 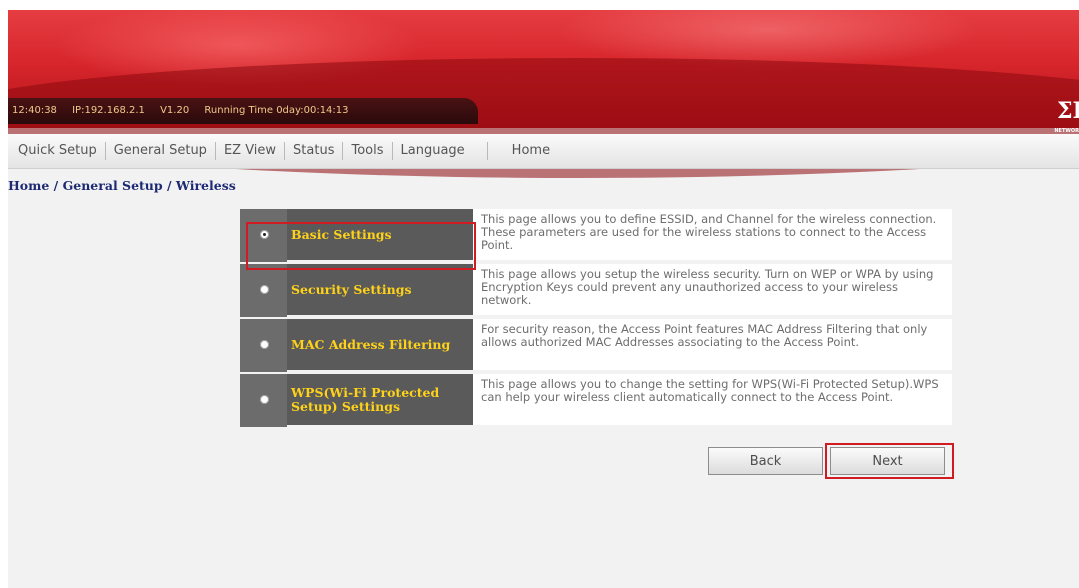 What do you see at coordinates (380, 345) in the screenshot?
I see `option-title-mac-filter: MAC Address Filtering` at bounding box center [380, 345].